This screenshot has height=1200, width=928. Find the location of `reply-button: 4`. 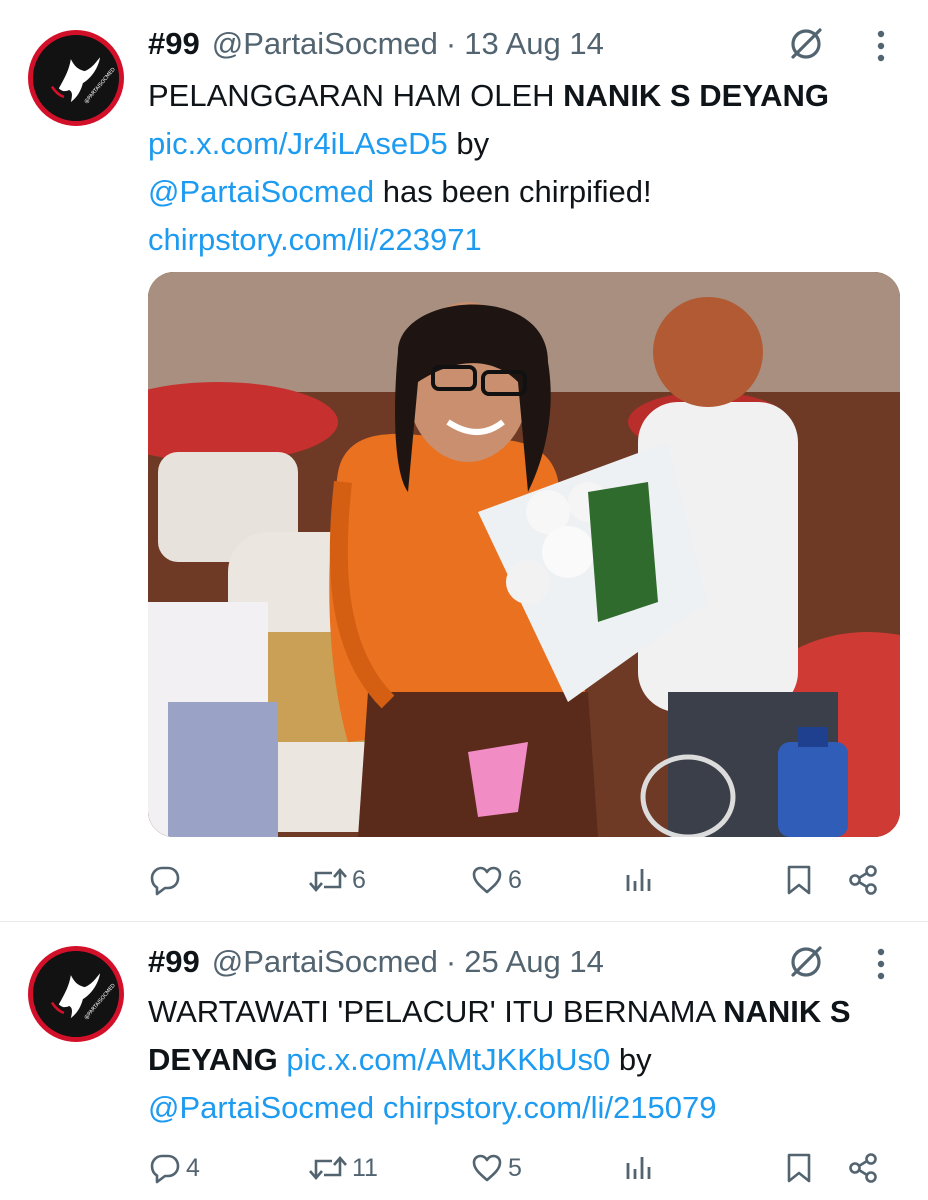

reply-button: 4 is located at coordinates (174, 1168).